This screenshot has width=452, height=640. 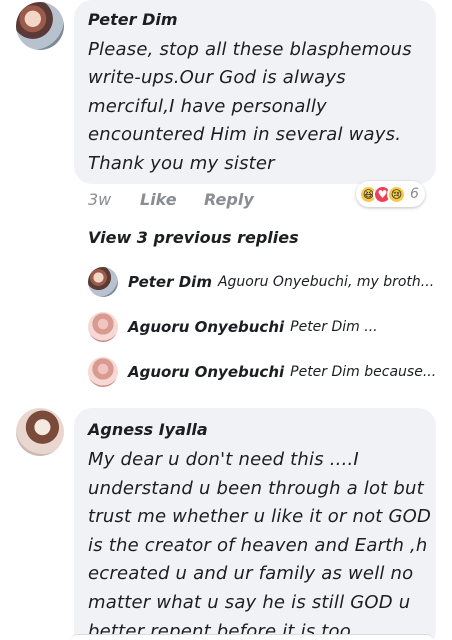 I want to click on comment-line: My dear u don't need this ....I, so click(x=223, y=459).